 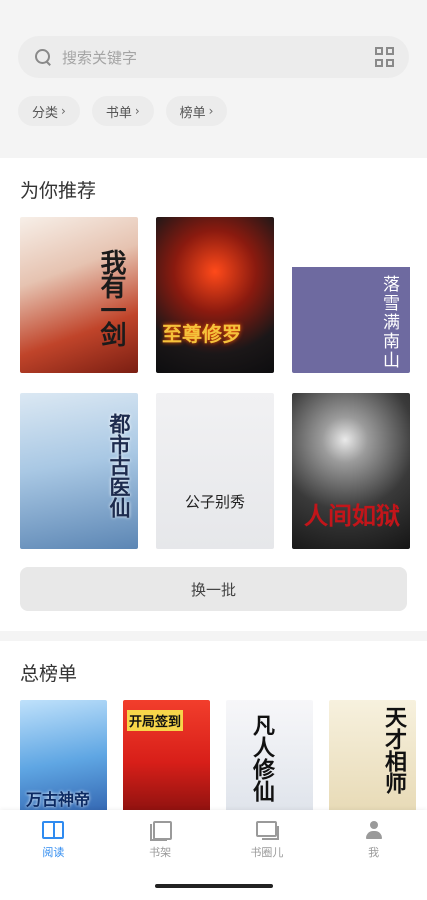 I want to click on section-title: 总榜单, so click(x=49, y=674).